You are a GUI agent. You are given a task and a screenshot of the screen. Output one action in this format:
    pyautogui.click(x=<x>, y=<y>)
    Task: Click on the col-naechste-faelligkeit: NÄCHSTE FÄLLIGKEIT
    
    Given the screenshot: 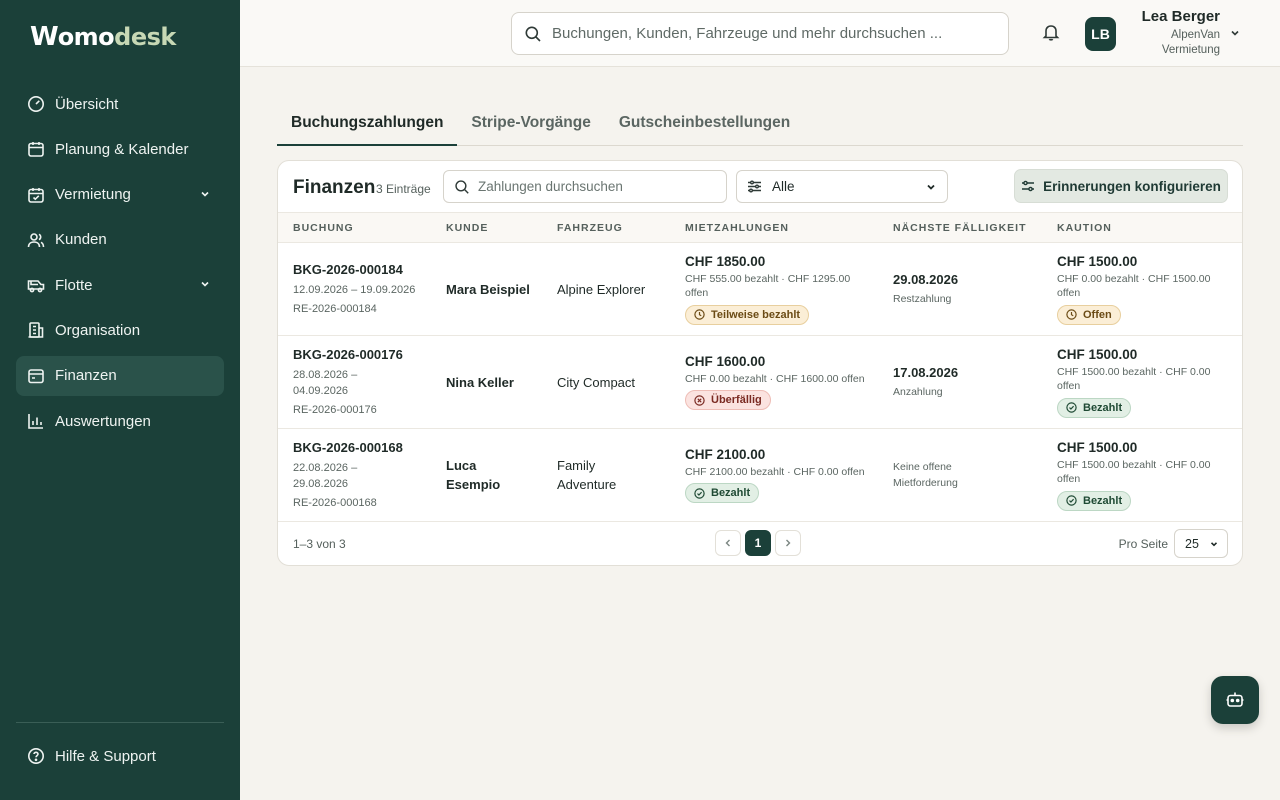 What is the action you would take?
    pyautogui.click(x=960, y=227)
    